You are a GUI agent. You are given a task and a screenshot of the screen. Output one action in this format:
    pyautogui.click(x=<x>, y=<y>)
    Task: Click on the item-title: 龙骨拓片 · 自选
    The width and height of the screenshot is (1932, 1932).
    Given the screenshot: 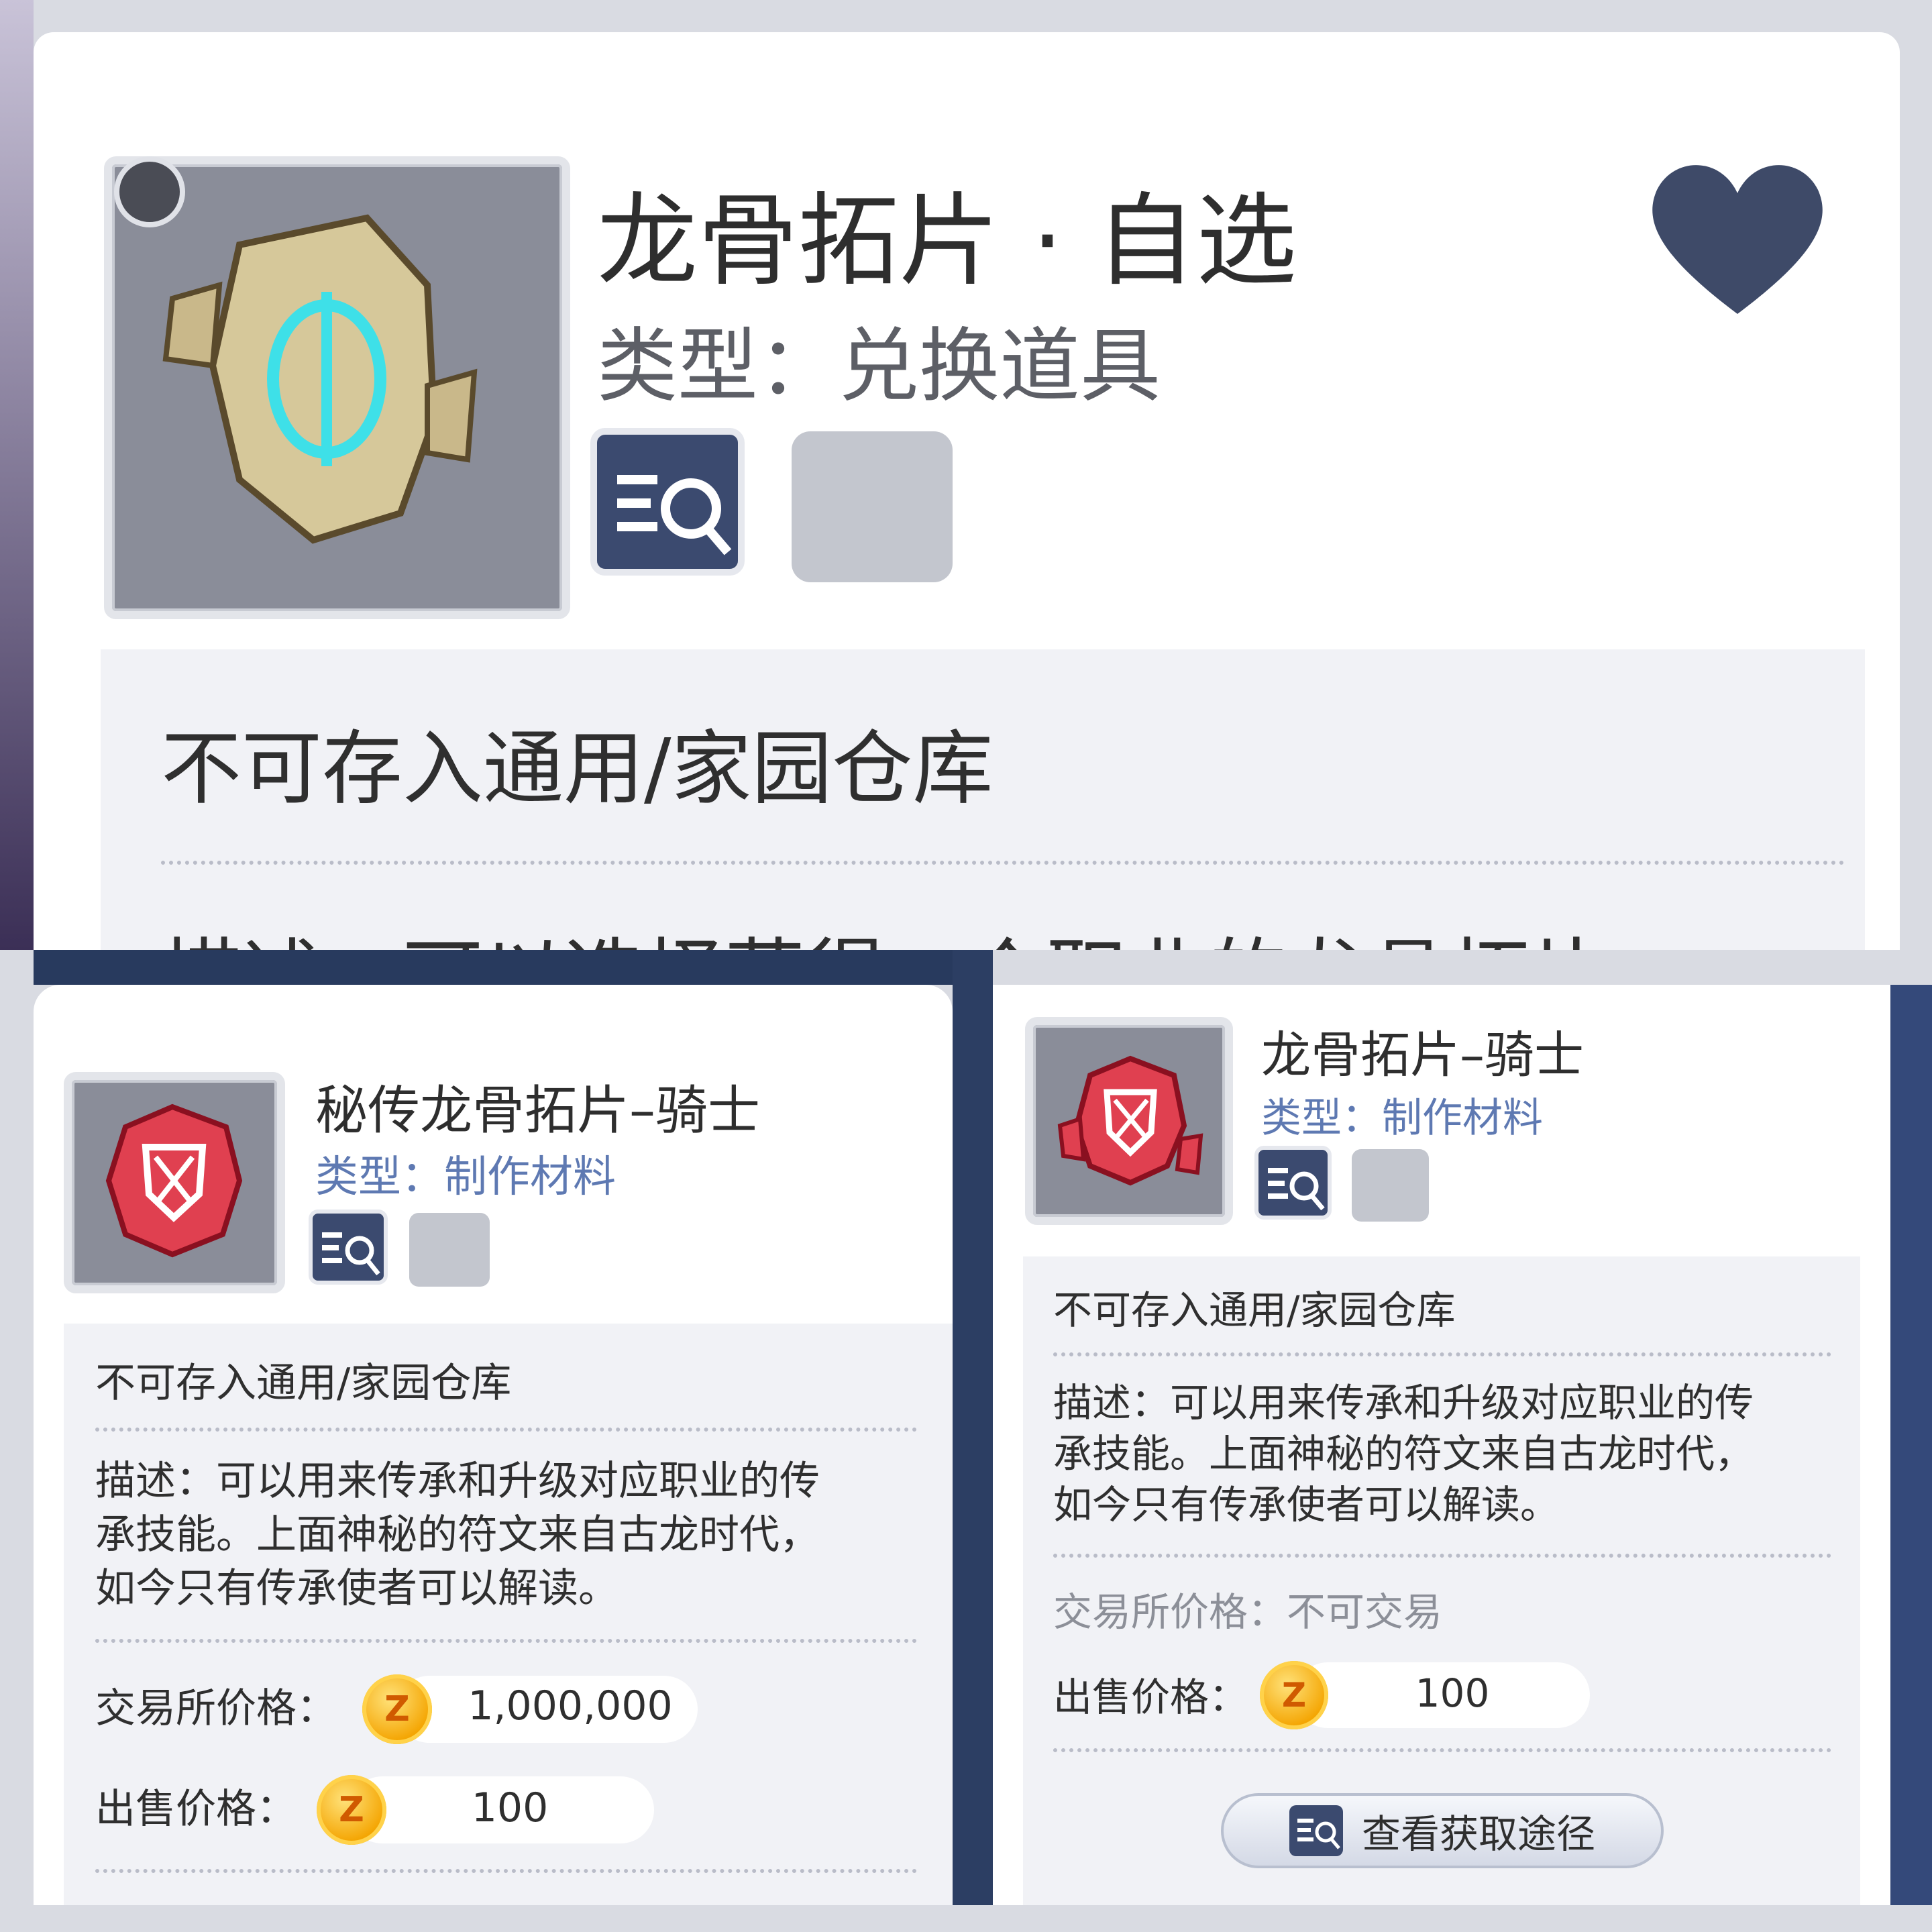 What is the action you would take?
    pyautogui.click(x=947, y=241)
    